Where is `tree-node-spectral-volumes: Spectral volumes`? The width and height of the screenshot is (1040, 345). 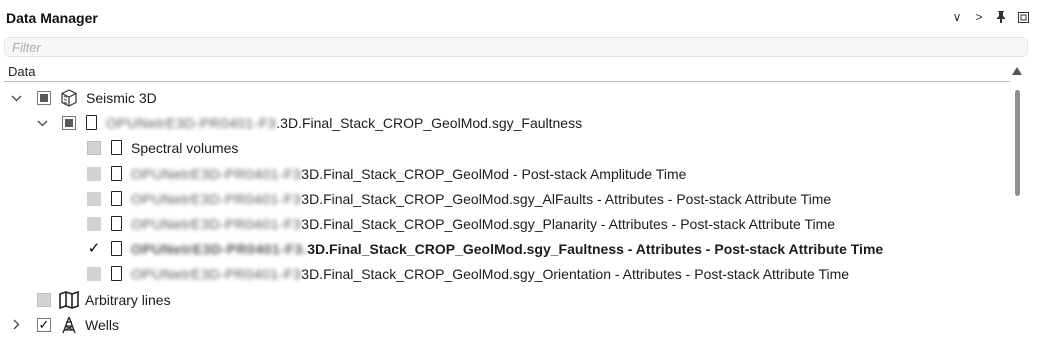
tree-node-spectral-volumes: Spectral volumes is located at coordinates (504, 148).